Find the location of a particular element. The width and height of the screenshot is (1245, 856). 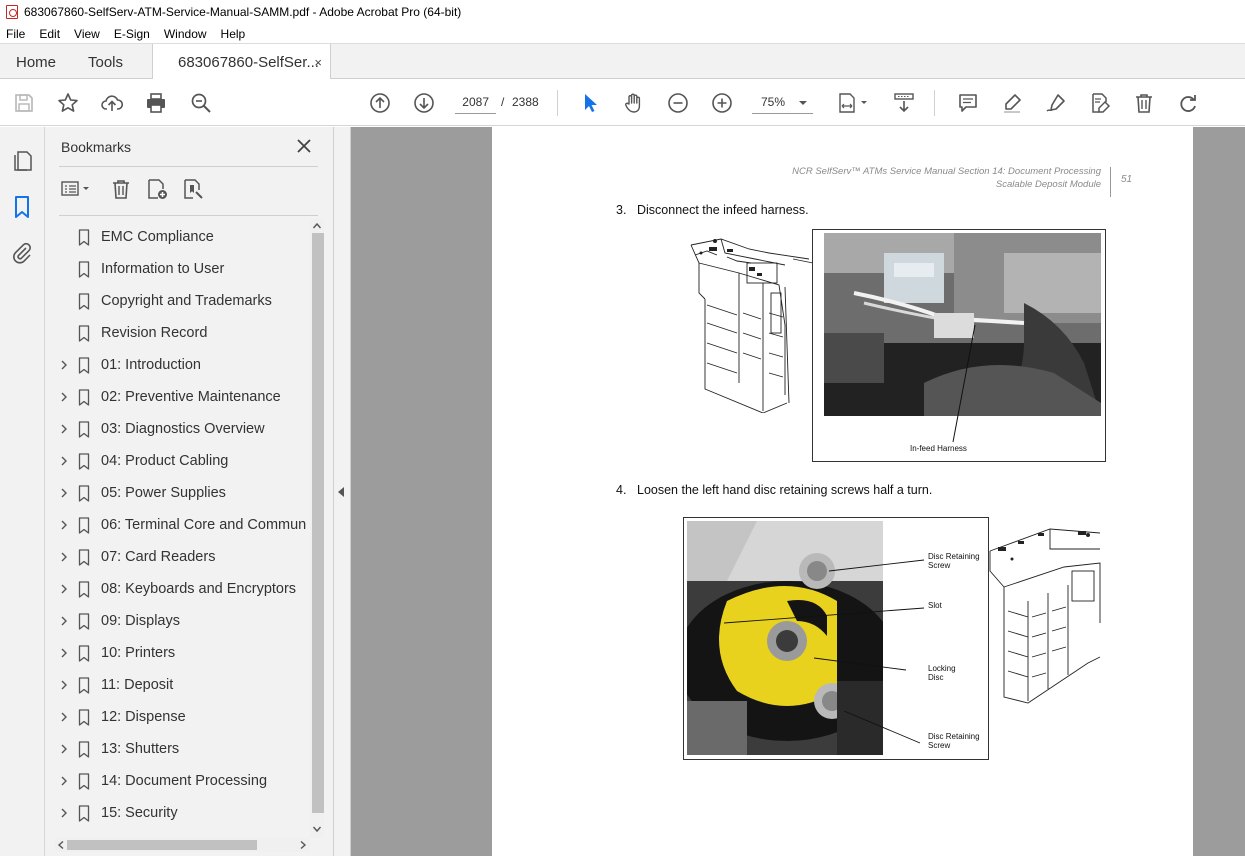

collapse-panel-icon is located at coordinates (341, 492).